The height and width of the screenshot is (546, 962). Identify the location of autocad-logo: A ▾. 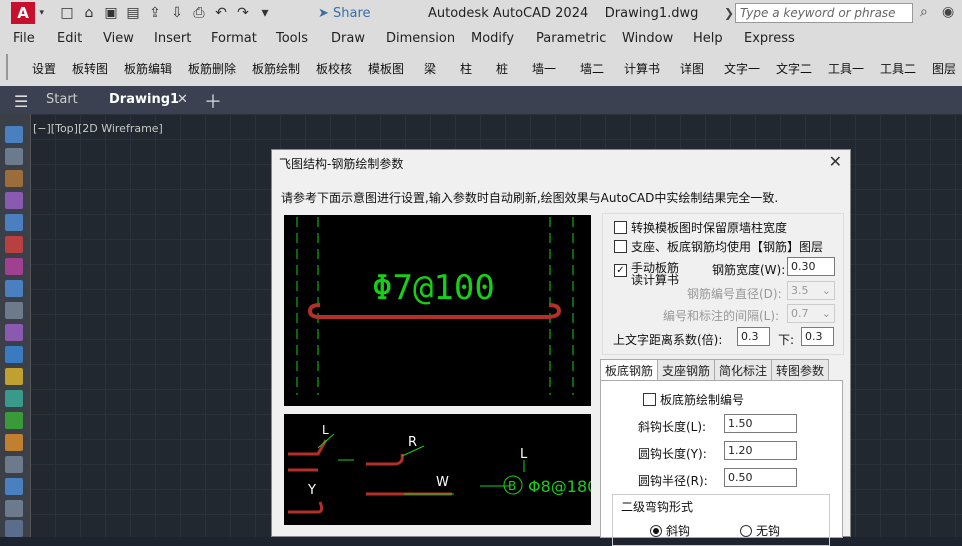
(27, 13).